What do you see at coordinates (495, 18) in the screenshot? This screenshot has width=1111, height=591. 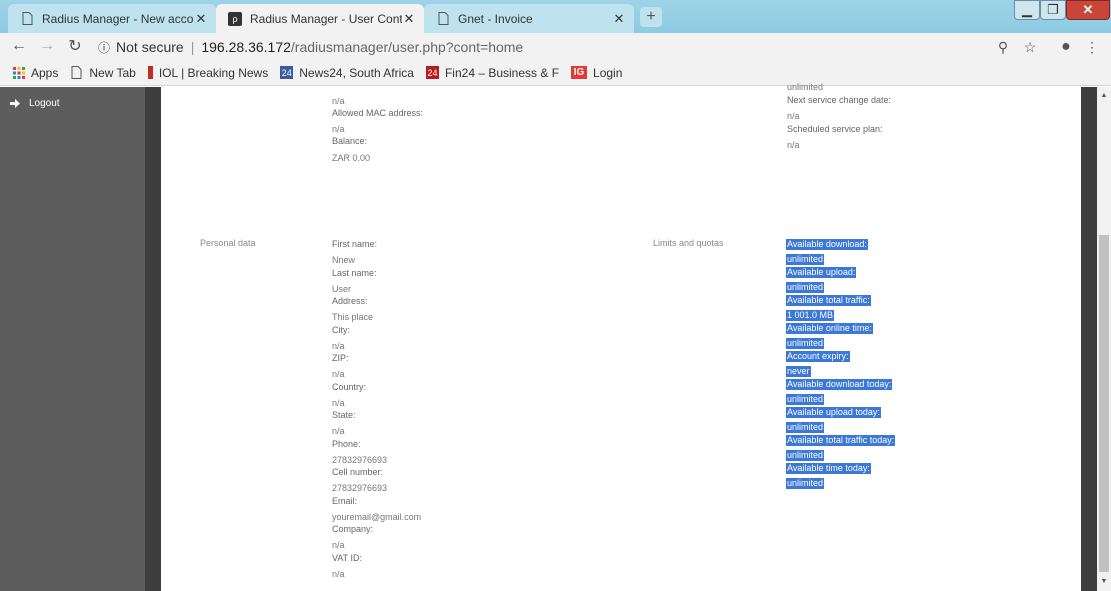 I see `tab-label: Gnet - Invoice` at bounding box center [495, 18].